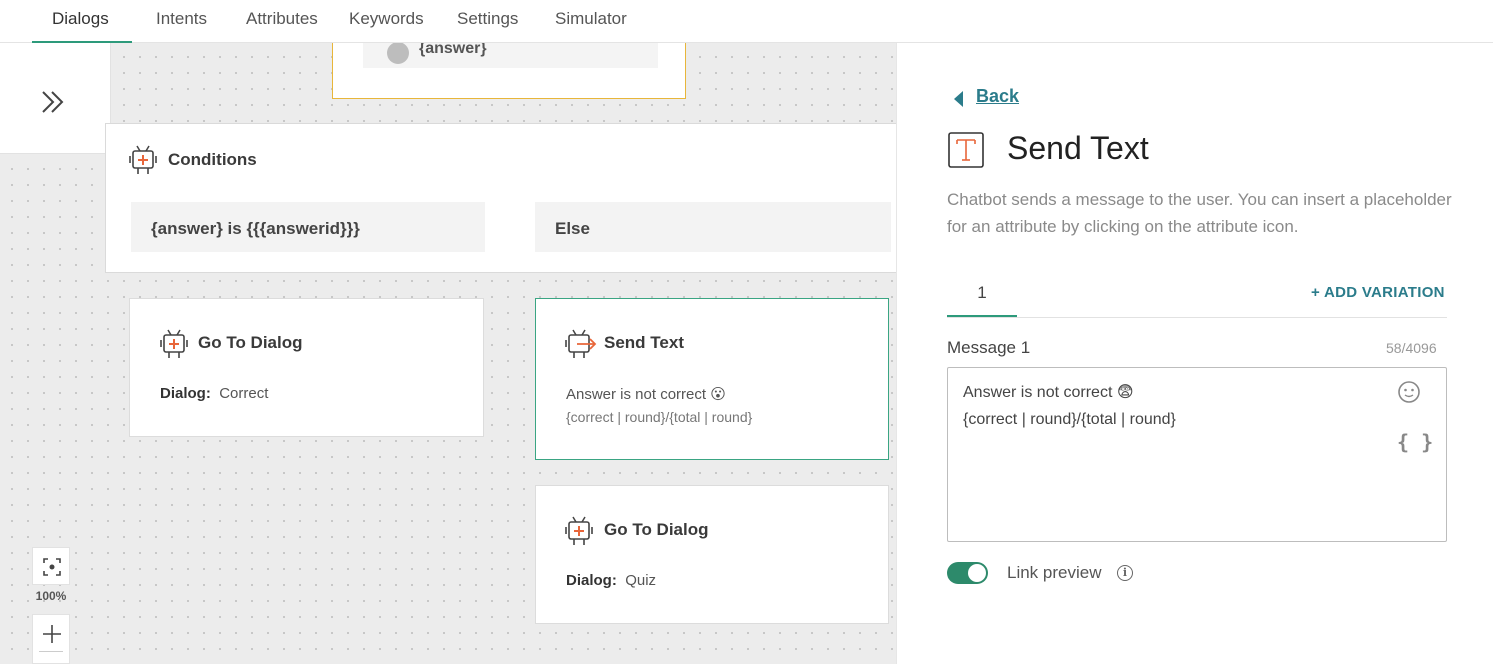 This screenshot has height=664, width=1493. What do you see at coordinates (1378, 292) in the screenshot?
I see `add-variation-button: + ADD VARIATION` at bounding box center [1378, 292].